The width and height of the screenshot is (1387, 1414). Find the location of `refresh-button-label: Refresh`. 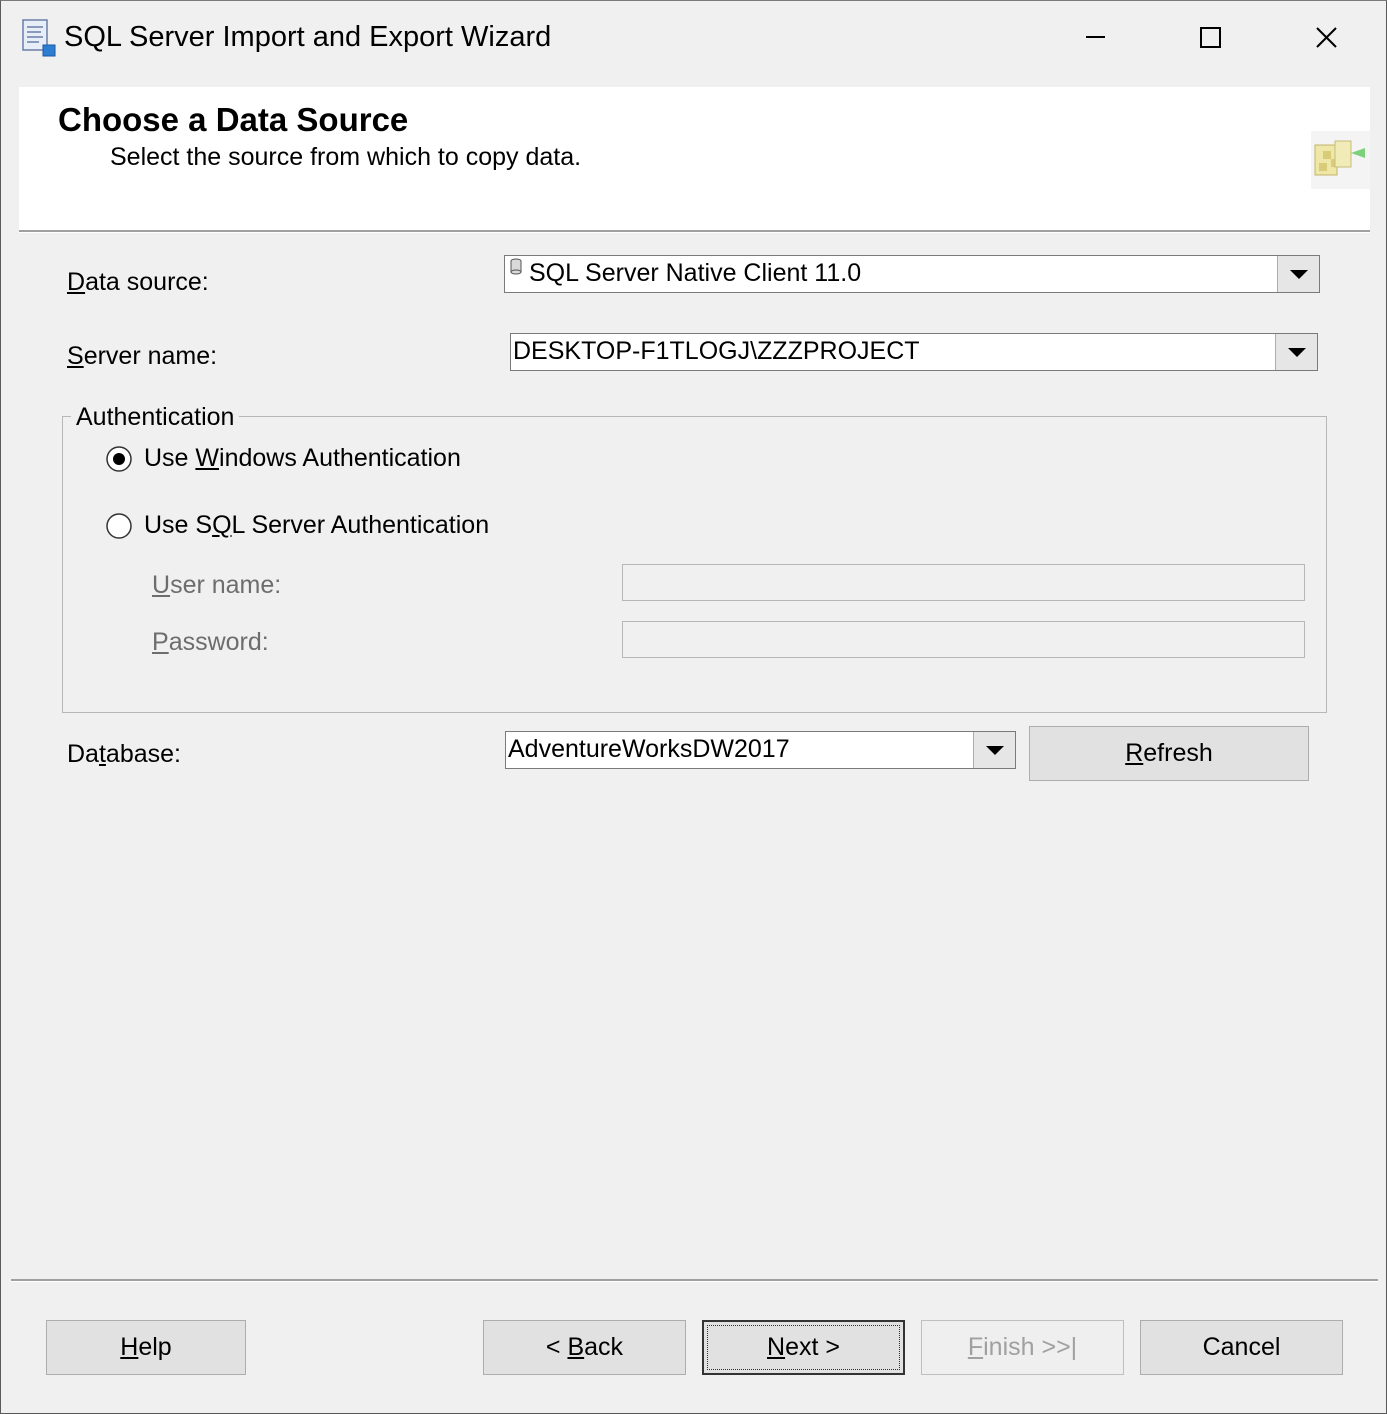

refresh-button-label: Refresh is located at coordinates (1169, 753).